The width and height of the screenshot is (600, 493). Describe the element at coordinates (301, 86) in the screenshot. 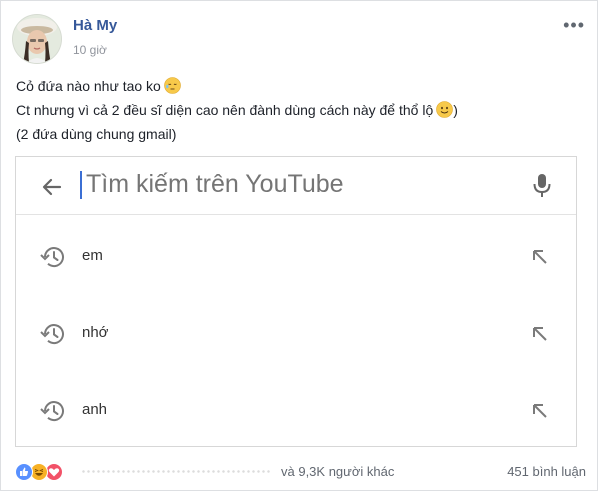

I see `post-line-1: Cỏ đứa nào như tao ko` at that location.